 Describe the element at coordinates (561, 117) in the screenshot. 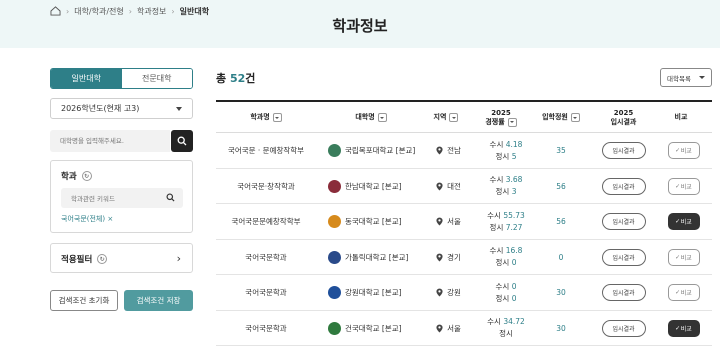

I see `header-quota: 입학정원` at that location.